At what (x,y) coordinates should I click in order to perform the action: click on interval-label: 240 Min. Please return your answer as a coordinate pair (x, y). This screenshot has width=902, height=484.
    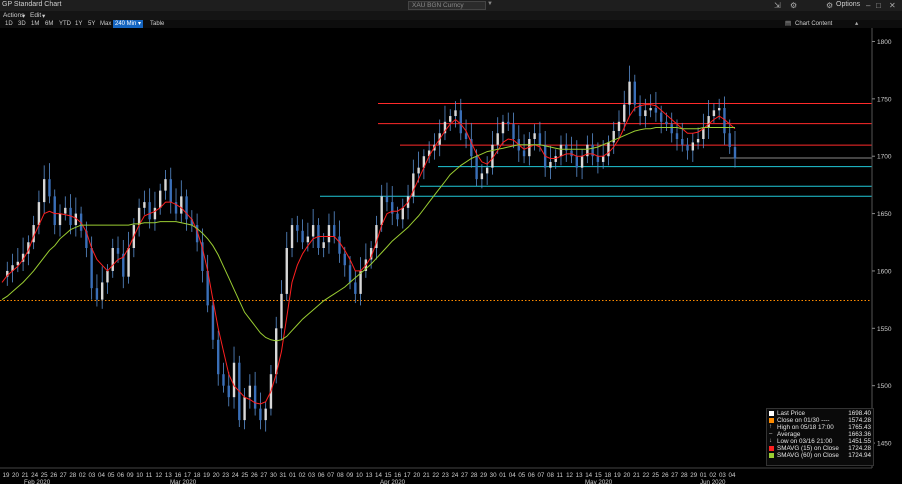
    Looking at the image, I should click on (126, 24).